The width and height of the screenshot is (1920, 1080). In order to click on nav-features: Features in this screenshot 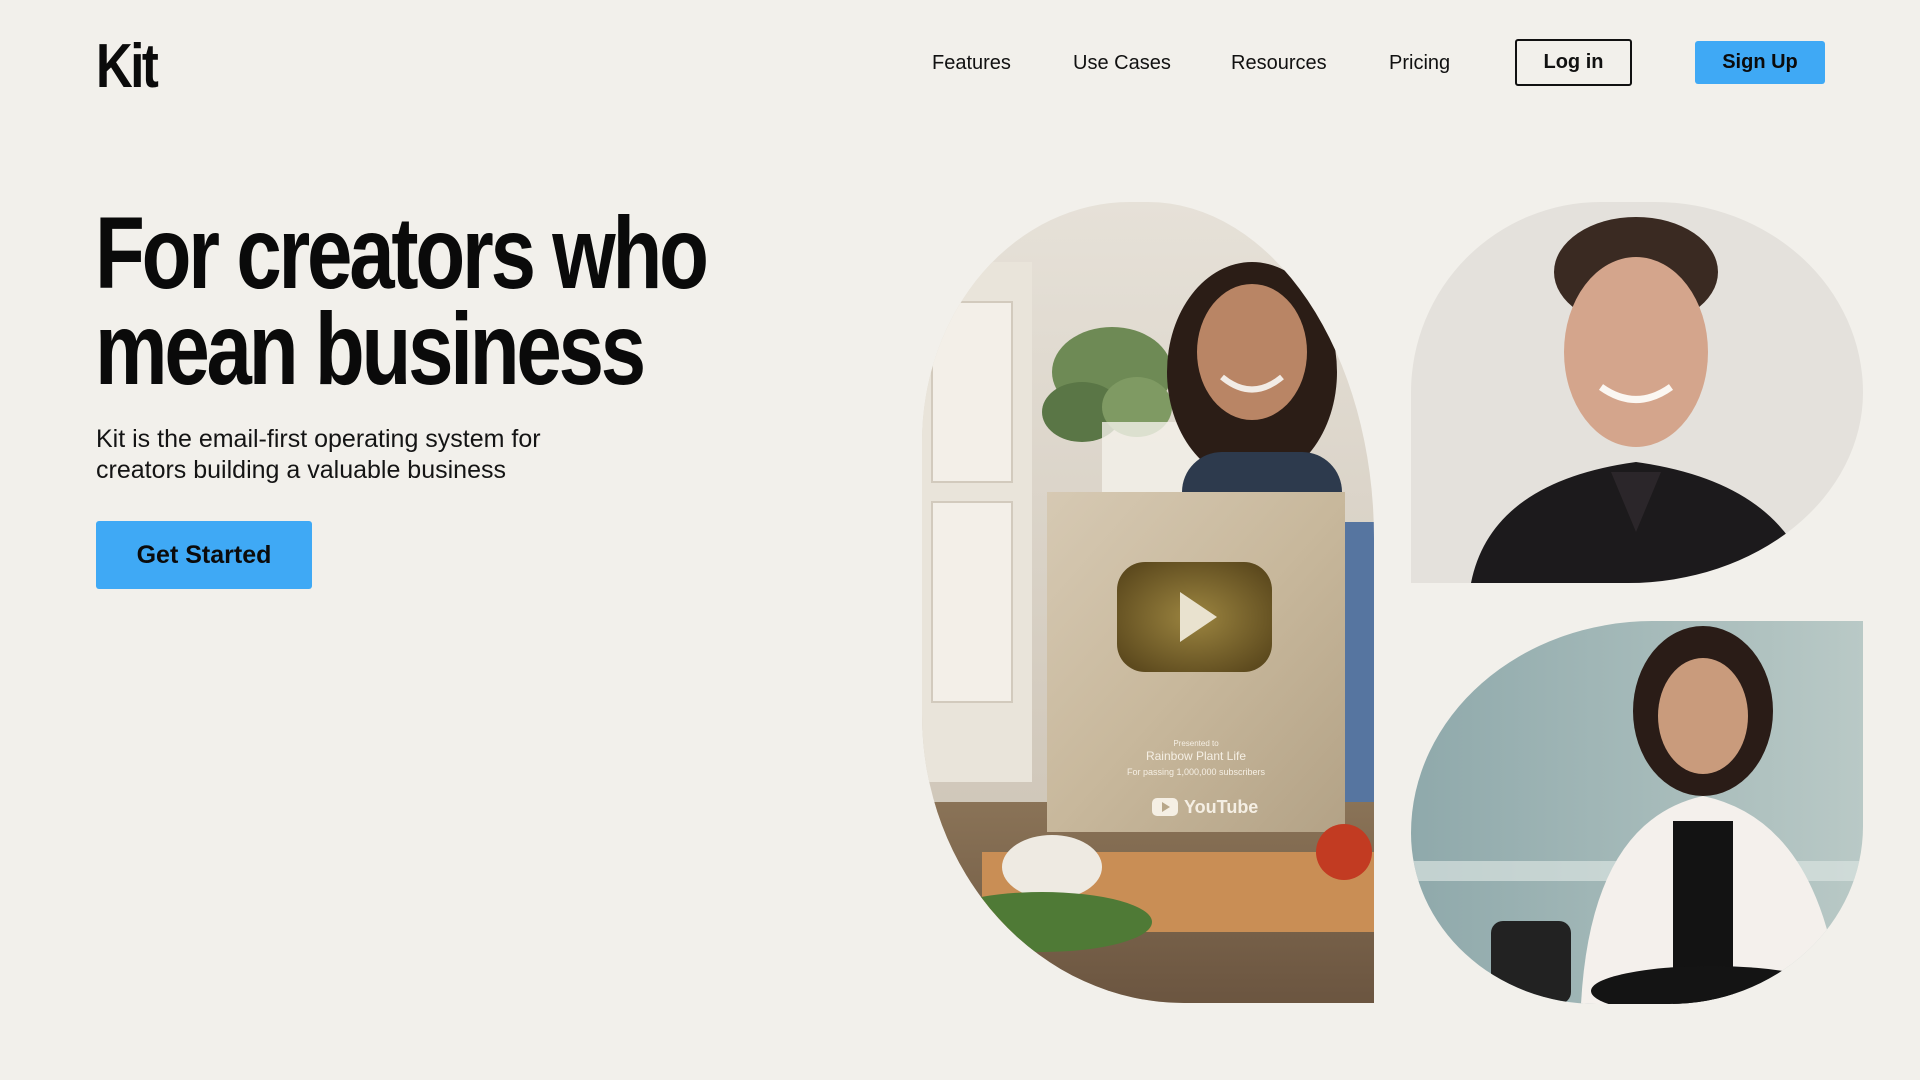, I will do `click(971, 63)`.